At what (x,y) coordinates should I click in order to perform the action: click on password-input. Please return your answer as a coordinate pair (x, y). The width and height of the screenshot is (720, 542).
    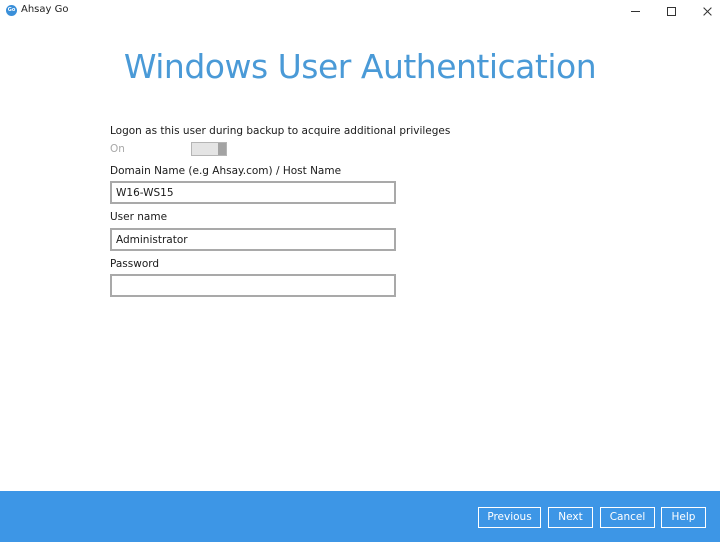
    Looking at the image, I should click on (253, 285).